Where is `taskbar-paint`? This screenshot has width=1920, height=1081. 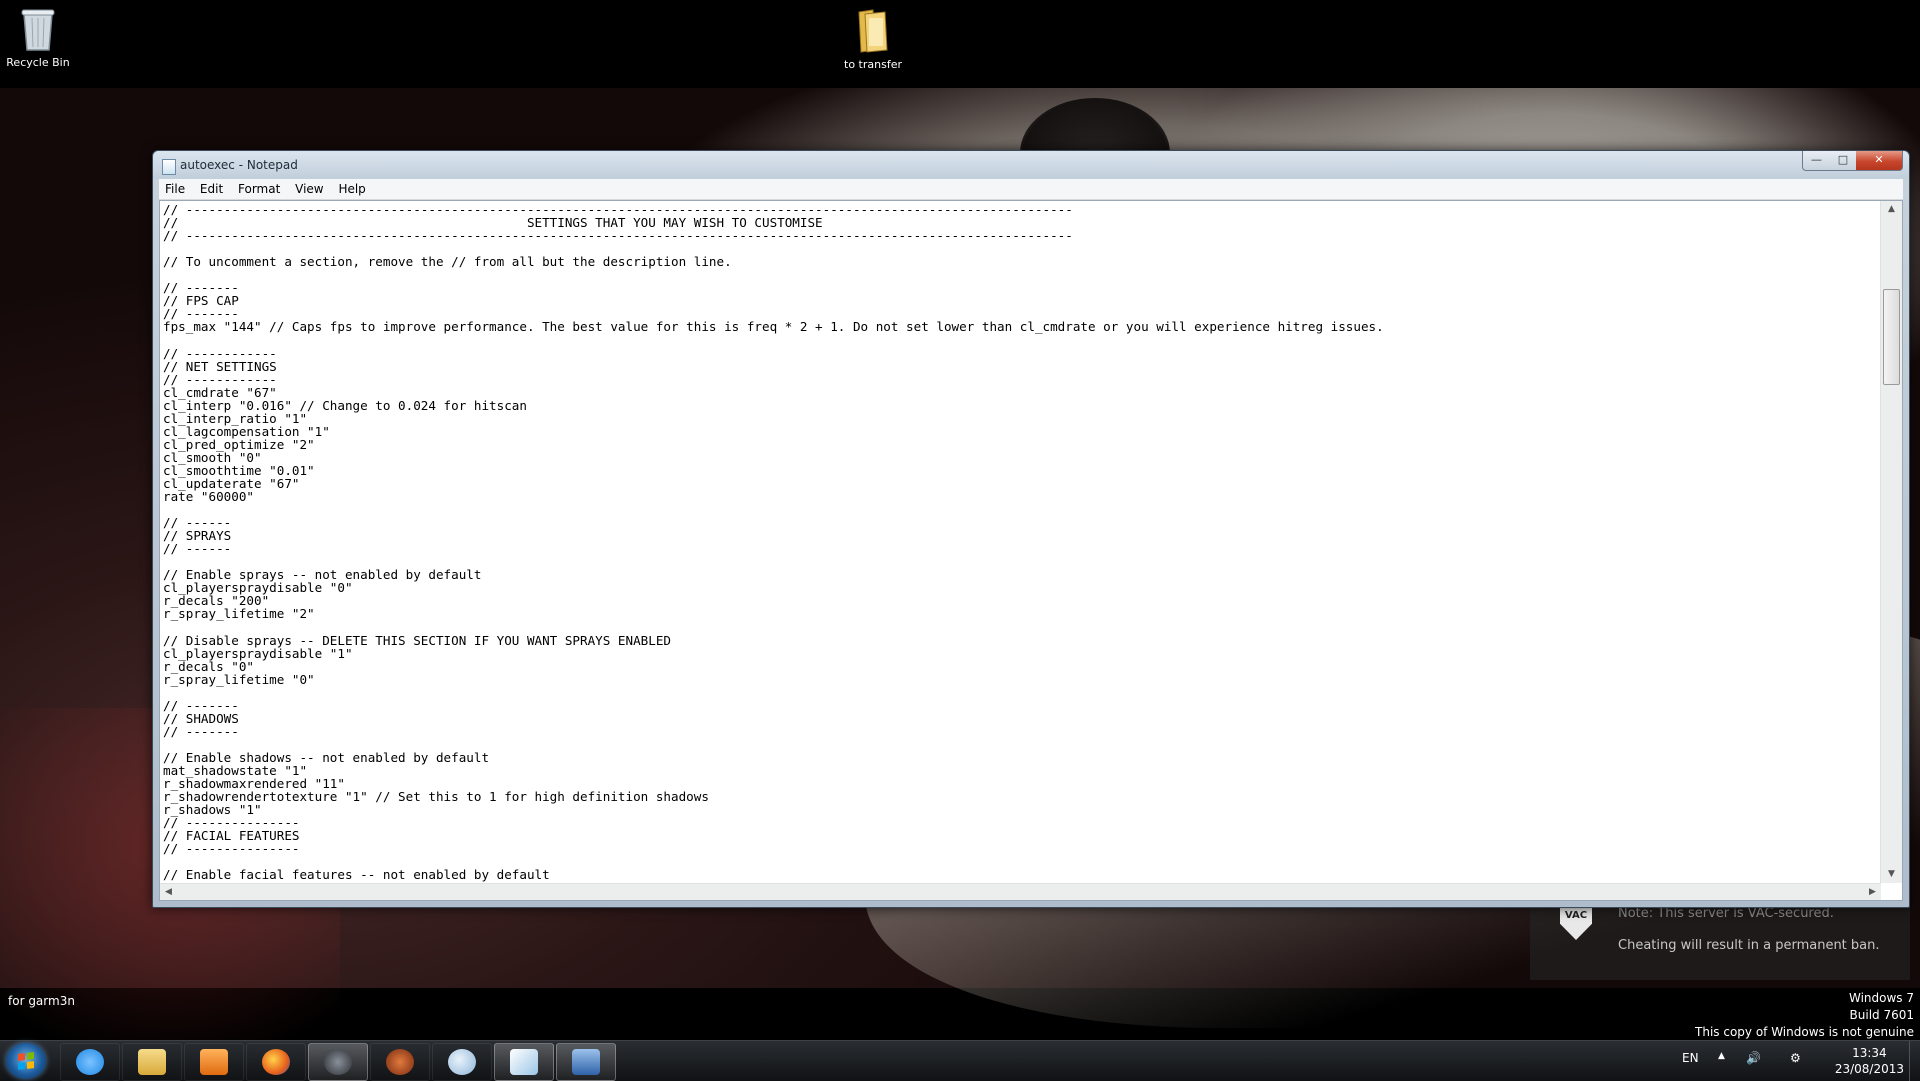 taskbar-paint is located at coordinates (462, 1062).